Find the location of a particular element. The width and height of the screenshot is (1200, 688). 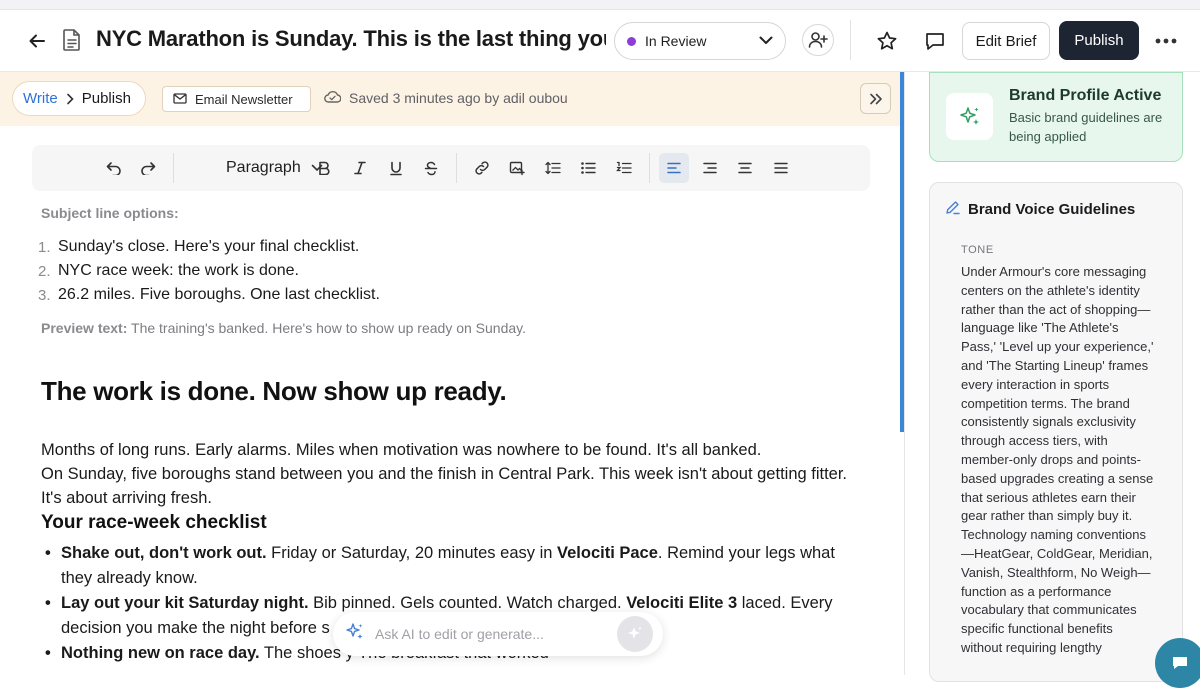

bullet-list-icon is located at coordinates (588, 168).